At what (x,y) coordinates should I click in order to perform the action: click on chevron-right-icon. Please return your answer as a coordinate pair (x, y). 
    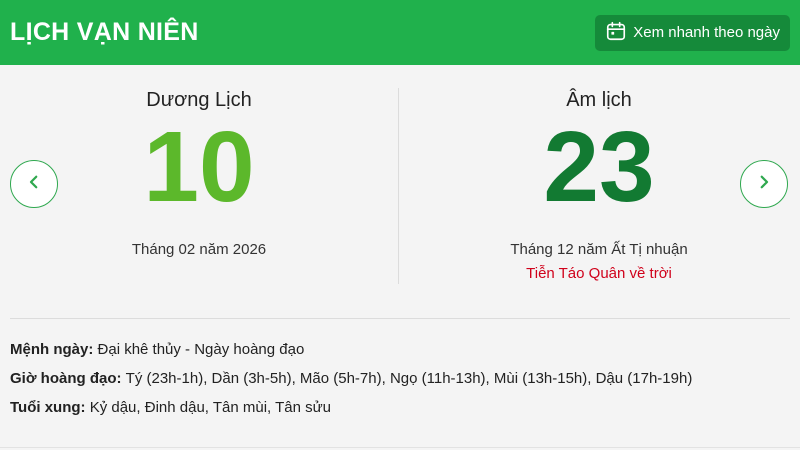
    Looking at the image, I should click on (764, 184).